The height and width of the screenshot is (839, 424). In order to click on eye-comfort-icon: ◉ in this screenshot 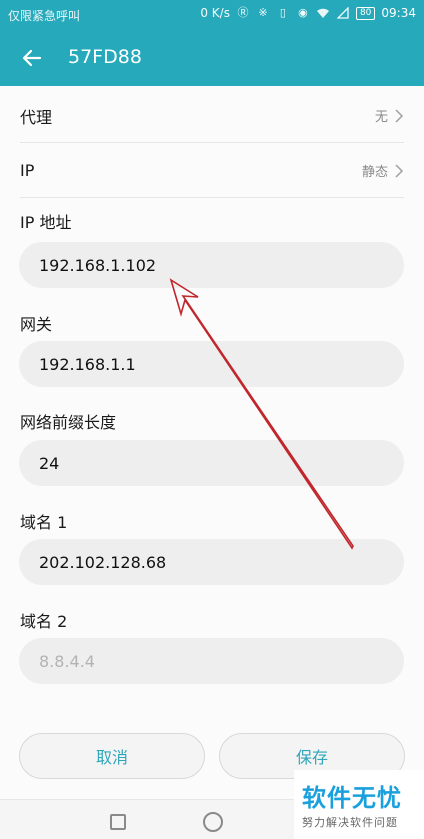, I will do `click(303, 12)`.